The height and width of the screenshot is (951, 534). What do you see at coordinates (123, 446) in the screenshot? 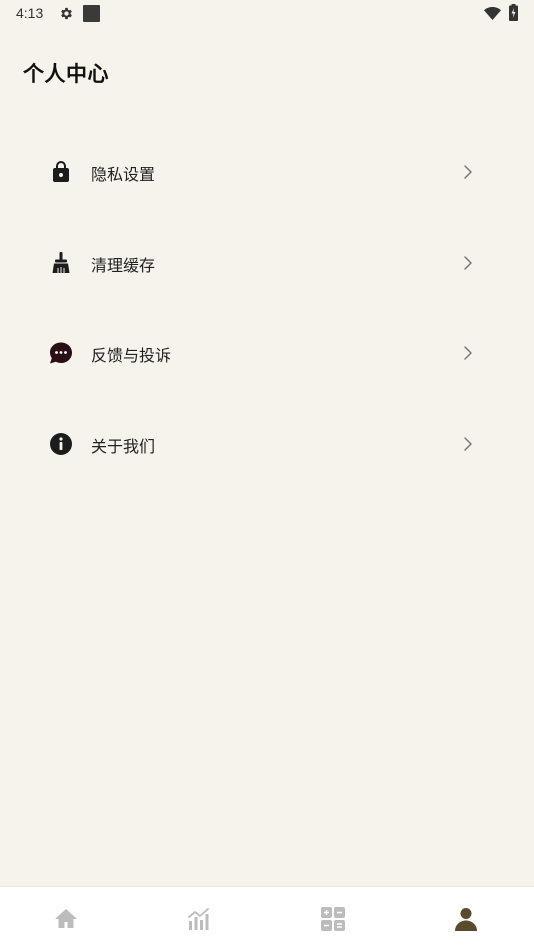
I see `menu-item-label: 关于我们` at bounding box center [123, 446].